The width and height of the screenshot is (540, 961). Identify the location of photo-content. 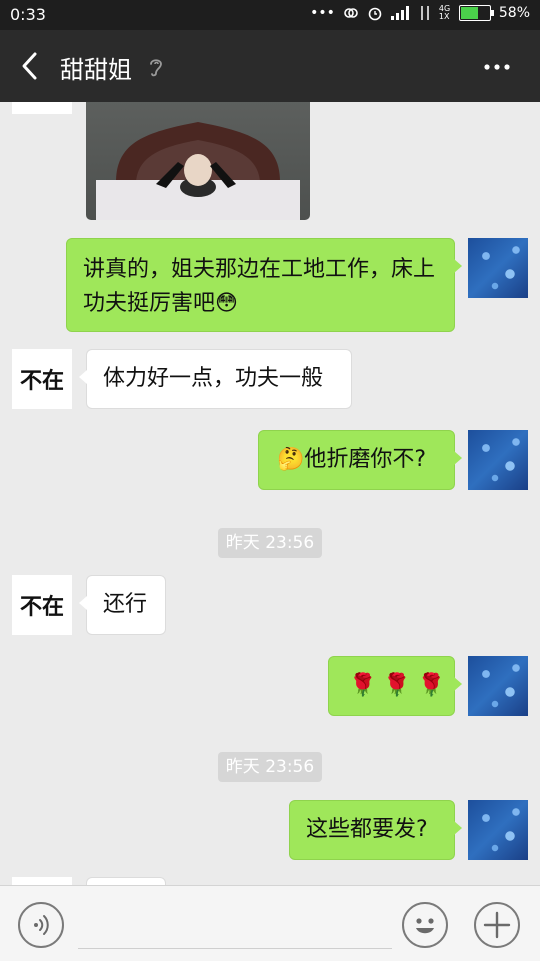
(198, 171).